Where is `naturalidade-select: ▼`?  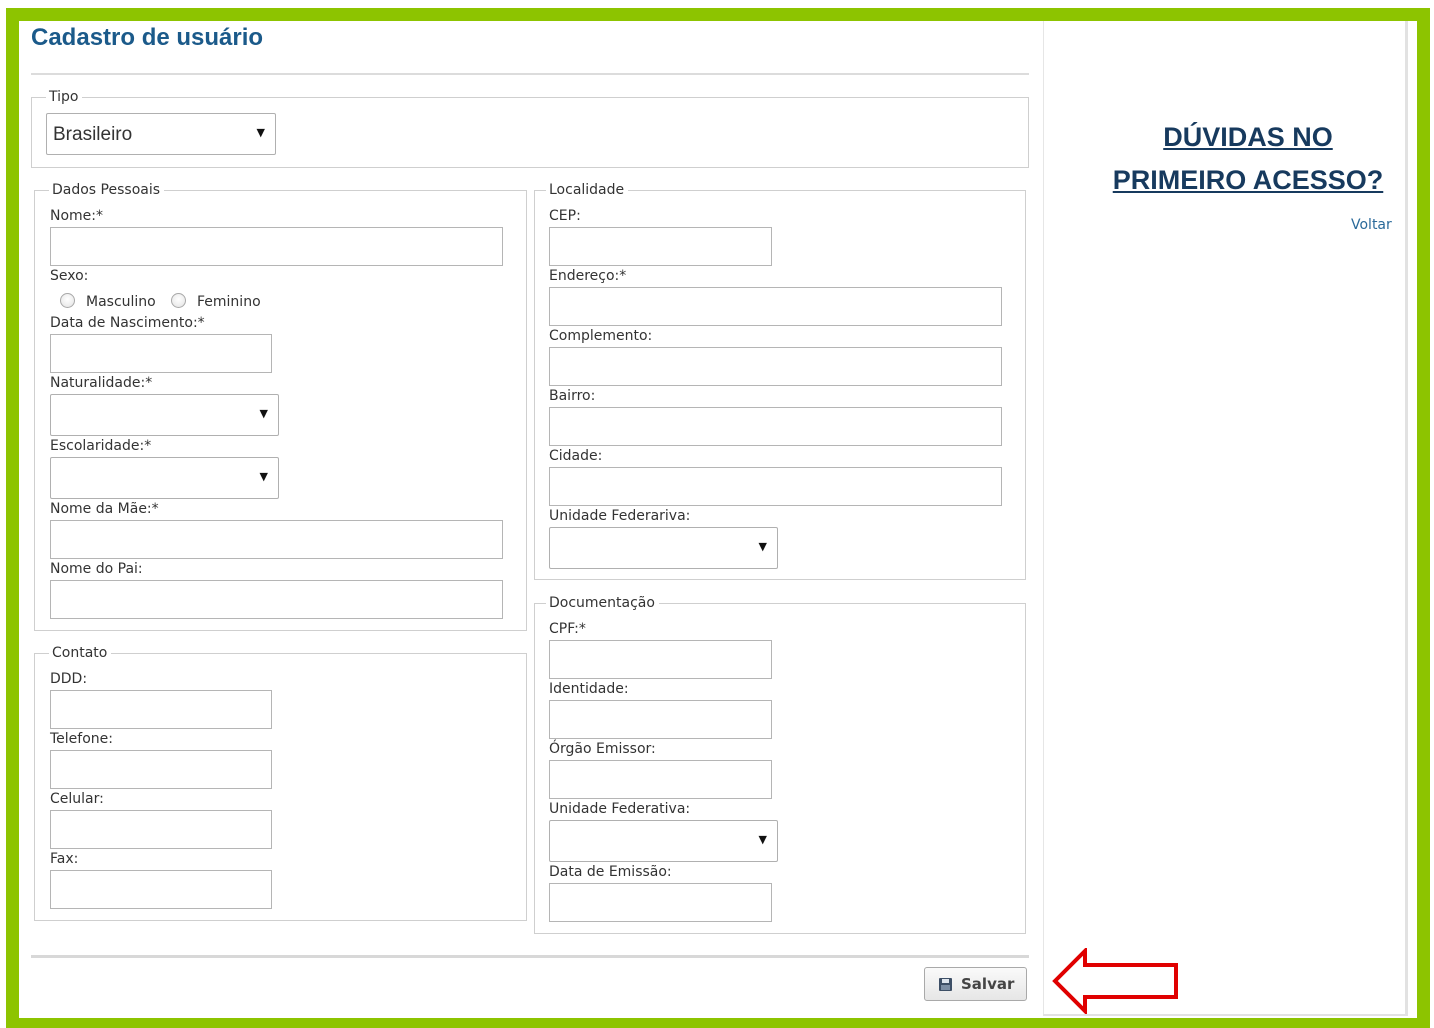
naturalidade-select: ▼ is located at coordinates (164, 415).